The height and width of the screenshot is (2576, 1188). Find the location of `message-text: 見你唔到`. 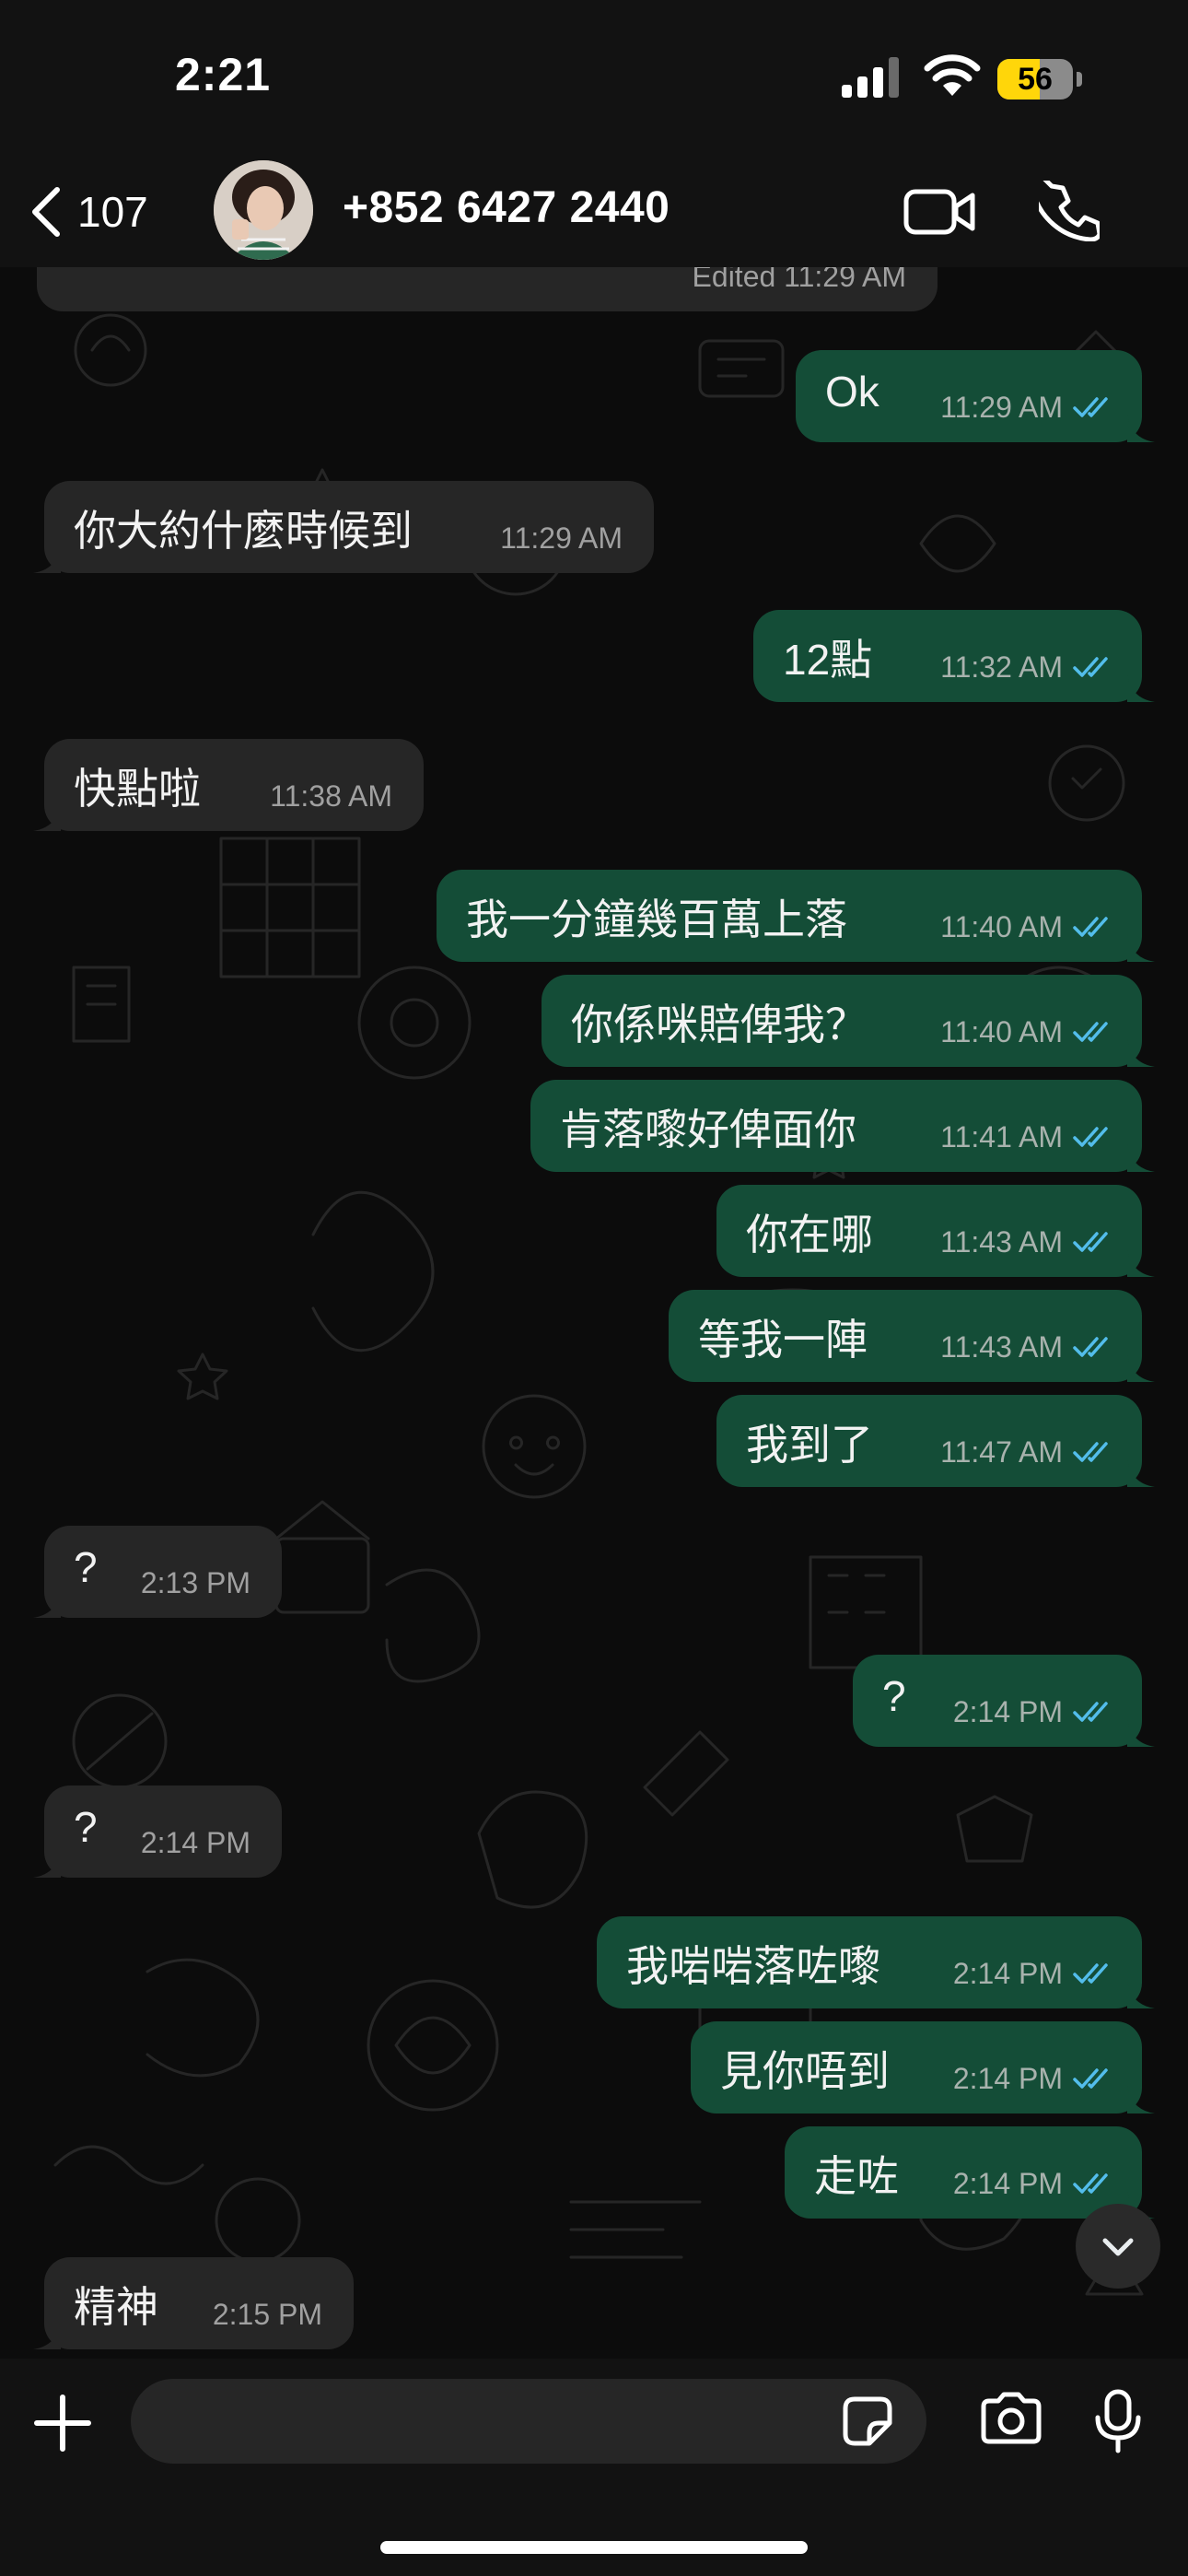

message-text: 見你唔到 is located at coordinates (805, 2071).